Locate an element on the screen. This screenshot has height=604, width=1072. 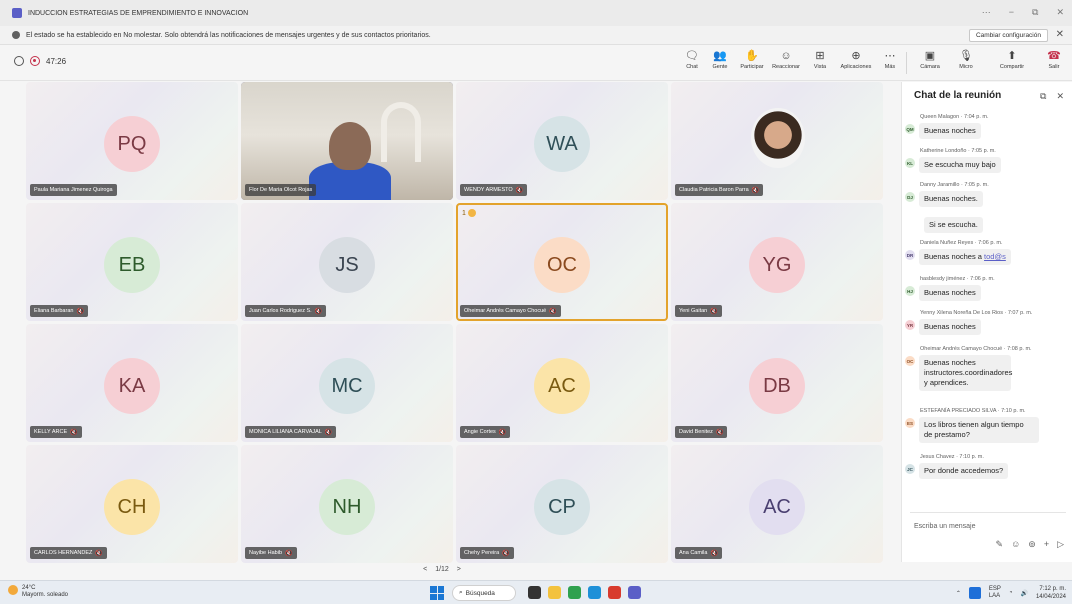
react-button: ☺ Reaccionar is located at coordinates (786, 63).